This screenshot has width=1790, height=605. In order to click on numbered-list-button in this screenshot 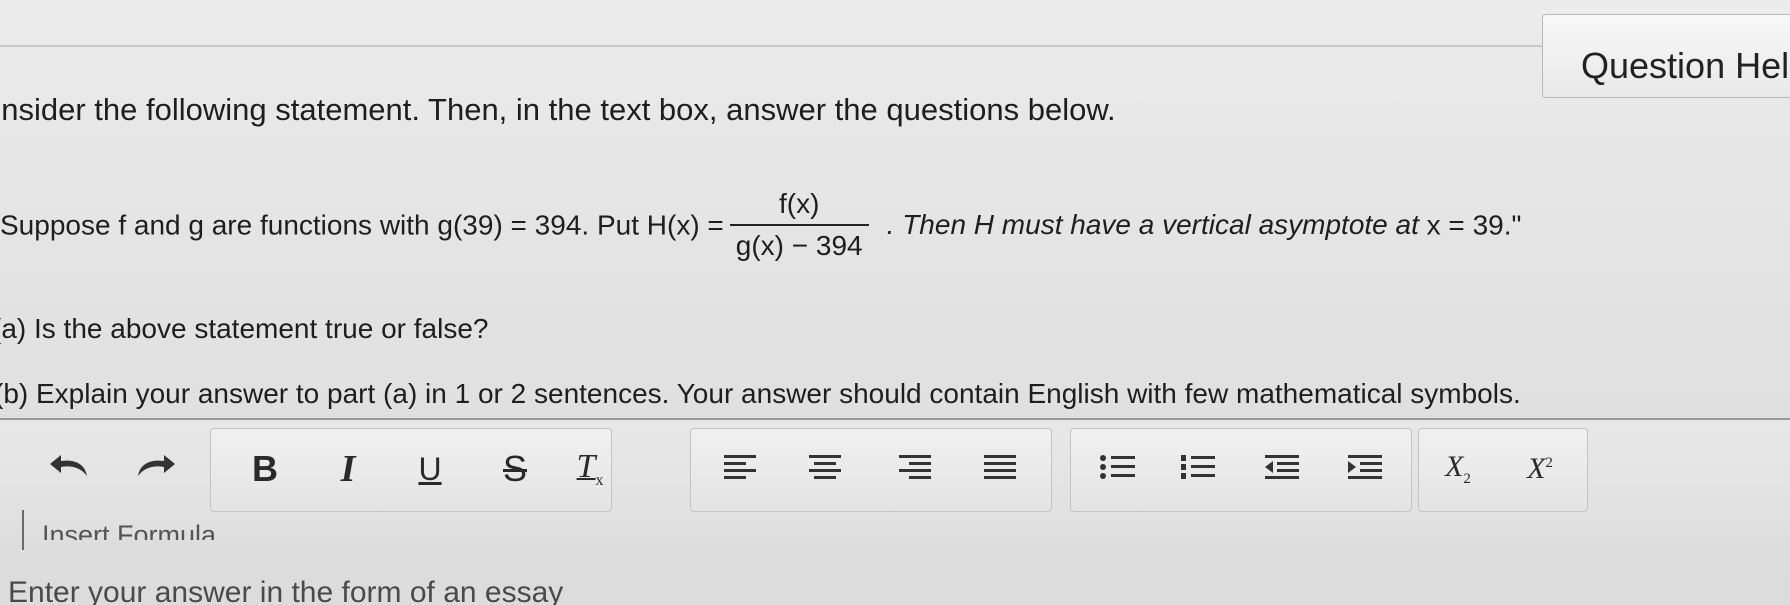, I will do `click(1198, 469)`.